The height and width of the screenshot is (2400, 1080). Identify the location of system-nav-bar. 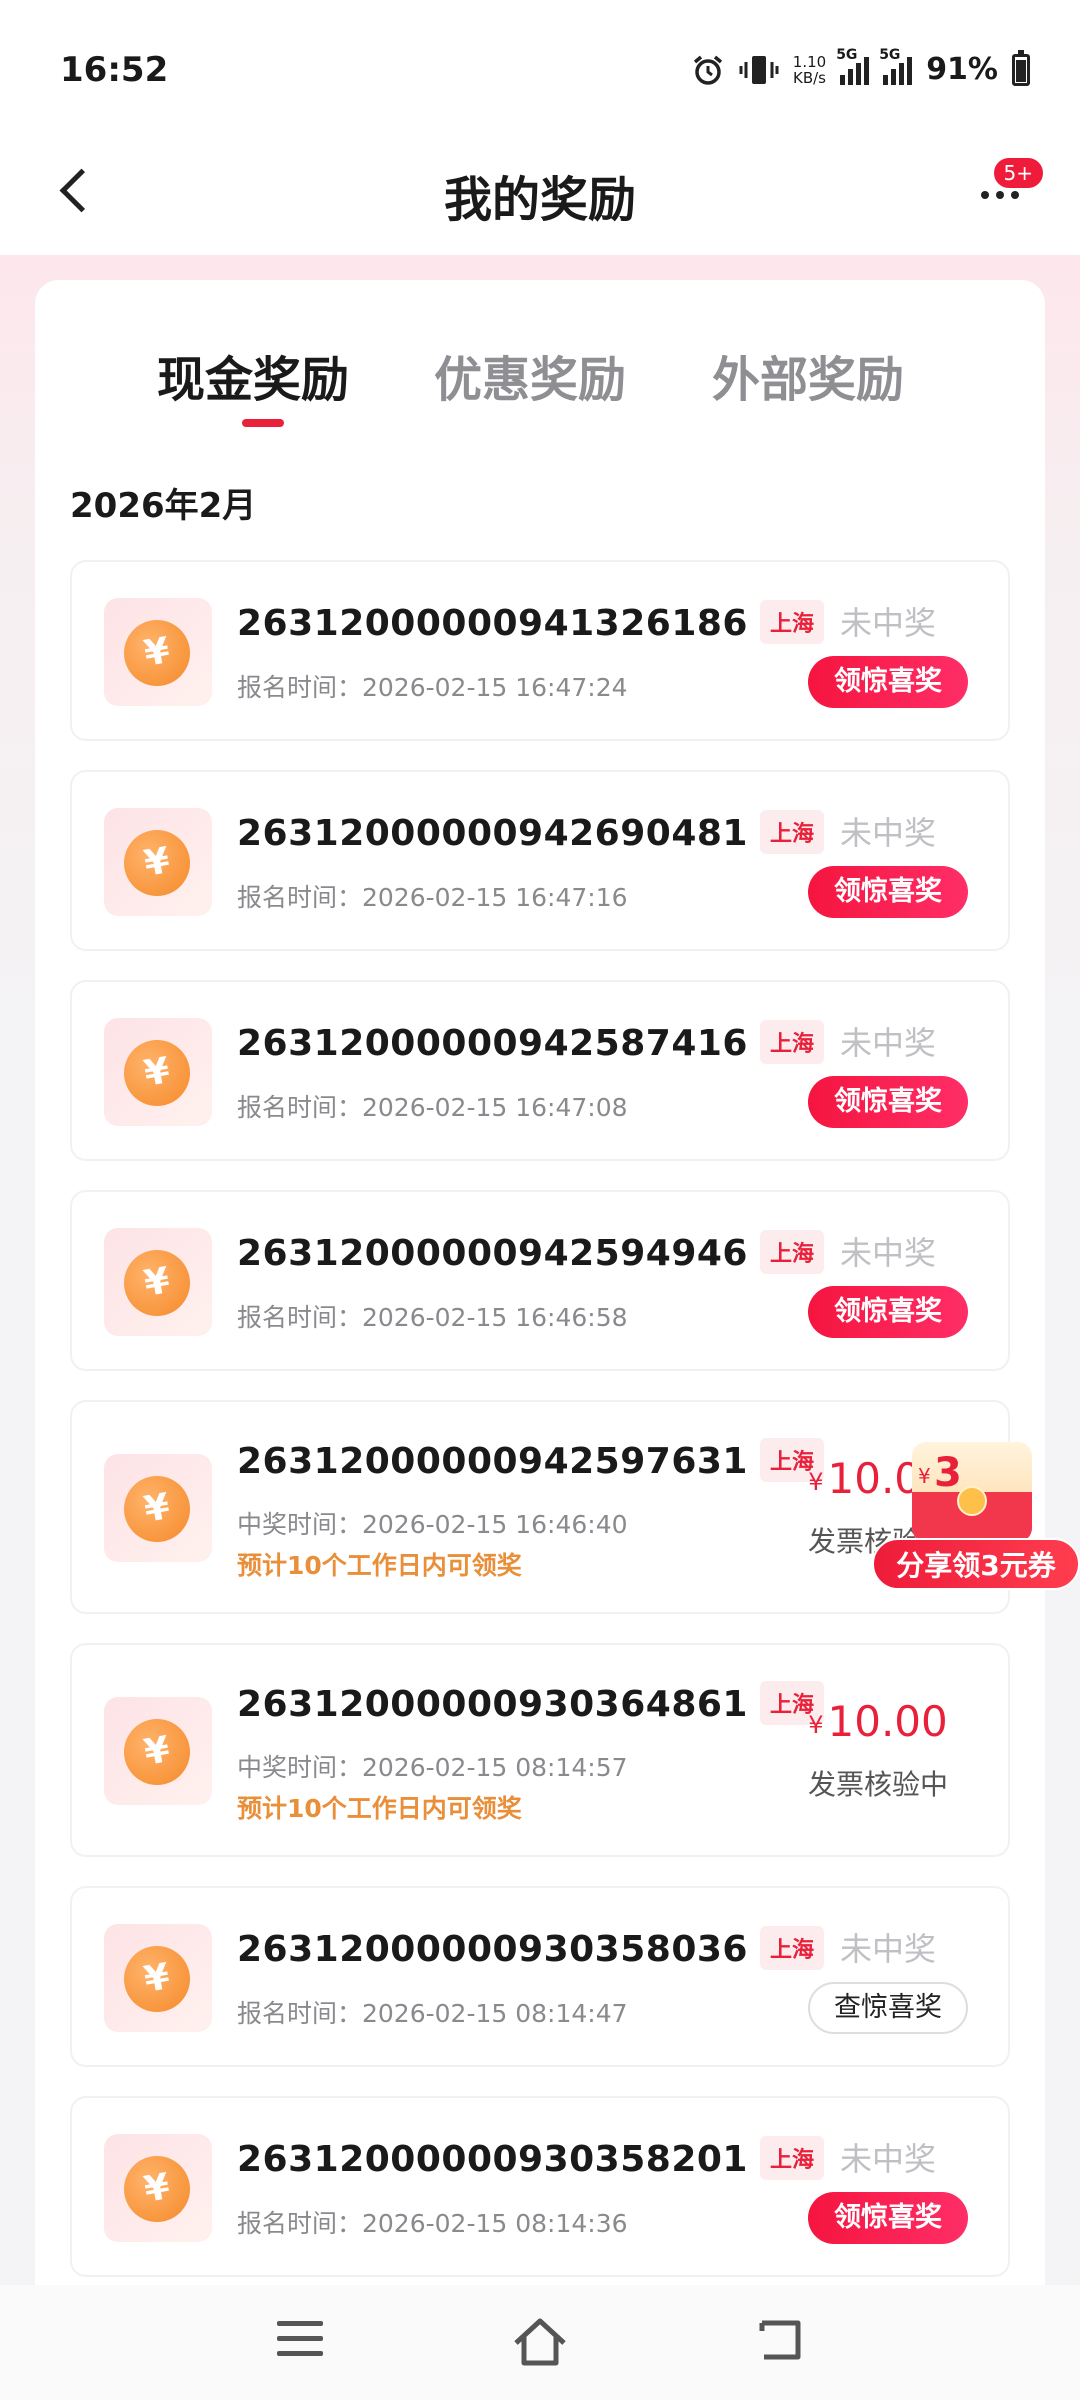
(540, 2342).